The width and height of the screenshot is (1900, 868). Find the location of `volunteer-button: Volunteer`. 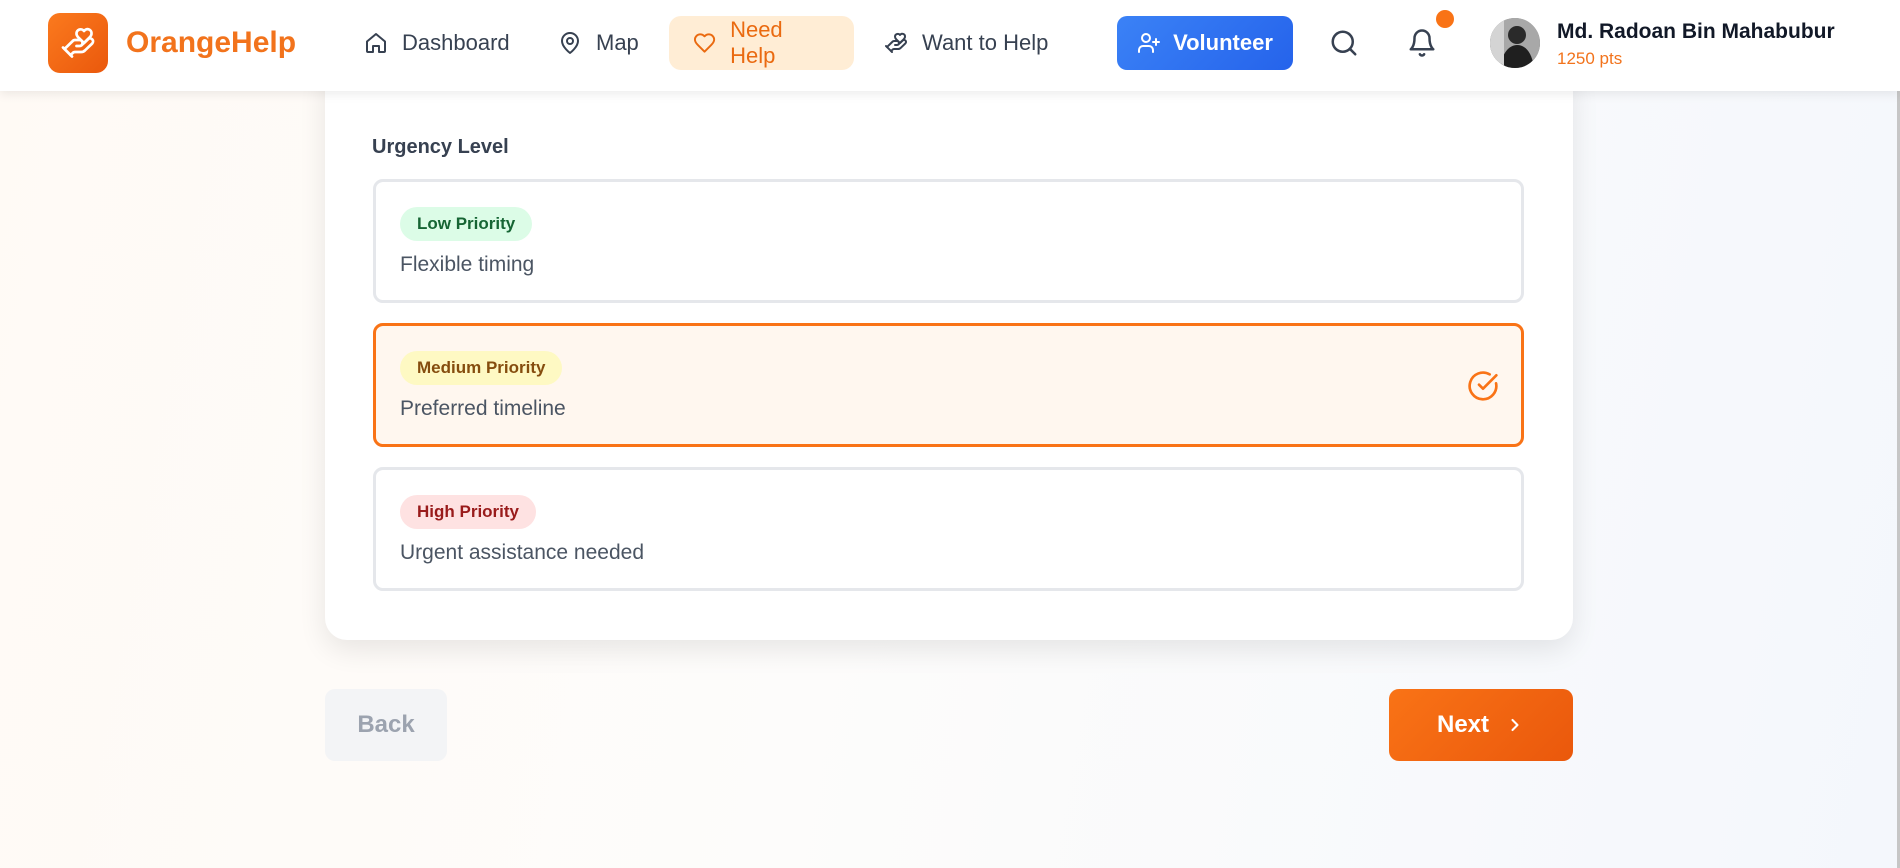

volunteer-button: Volunteer is located at coordinates (1205, 43).